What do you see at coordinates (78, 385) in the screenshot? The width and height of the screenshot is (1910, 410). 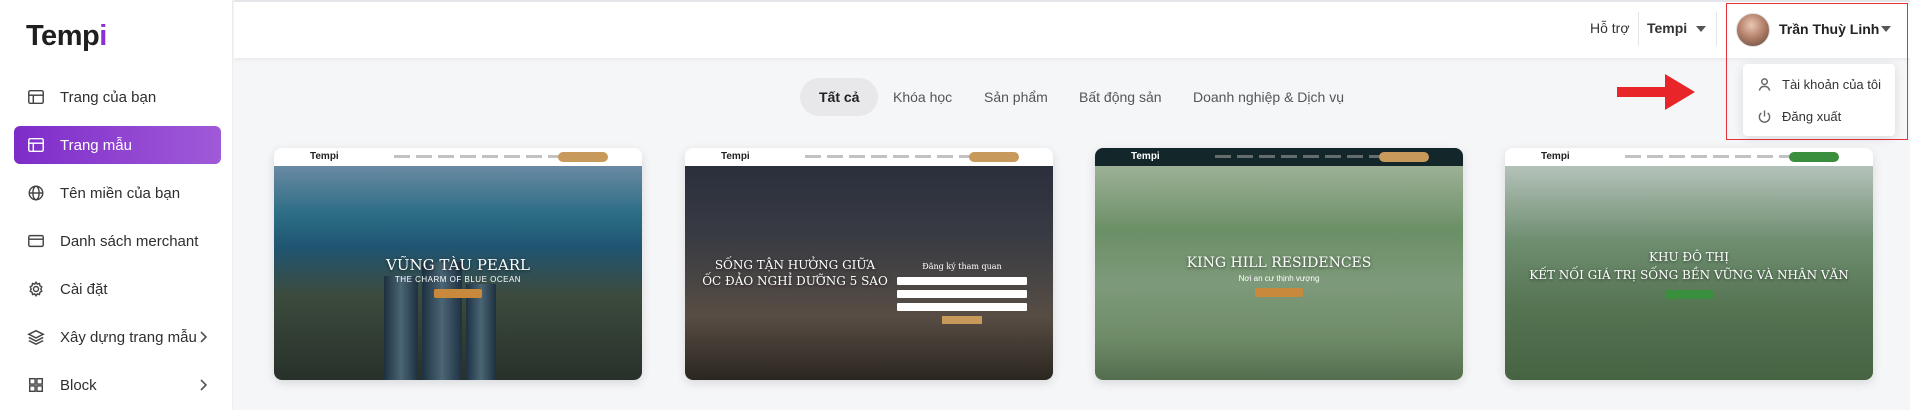 I see `sidebar-item-label: Block` at bounding box center [78, 385].